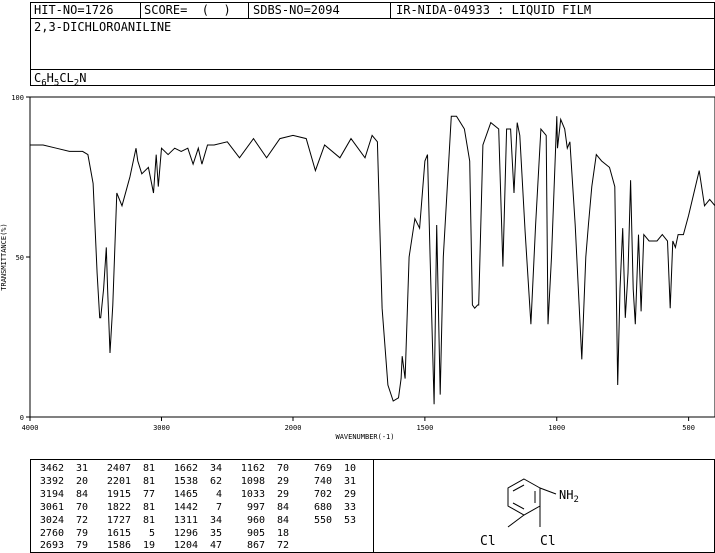 Image resolution: width=715 pixels, height=553 pixels. What do you see at coordinates (282, 533) in the screenshot?
I see `peak-transmittance: 18` at bounding box center [282, 533].